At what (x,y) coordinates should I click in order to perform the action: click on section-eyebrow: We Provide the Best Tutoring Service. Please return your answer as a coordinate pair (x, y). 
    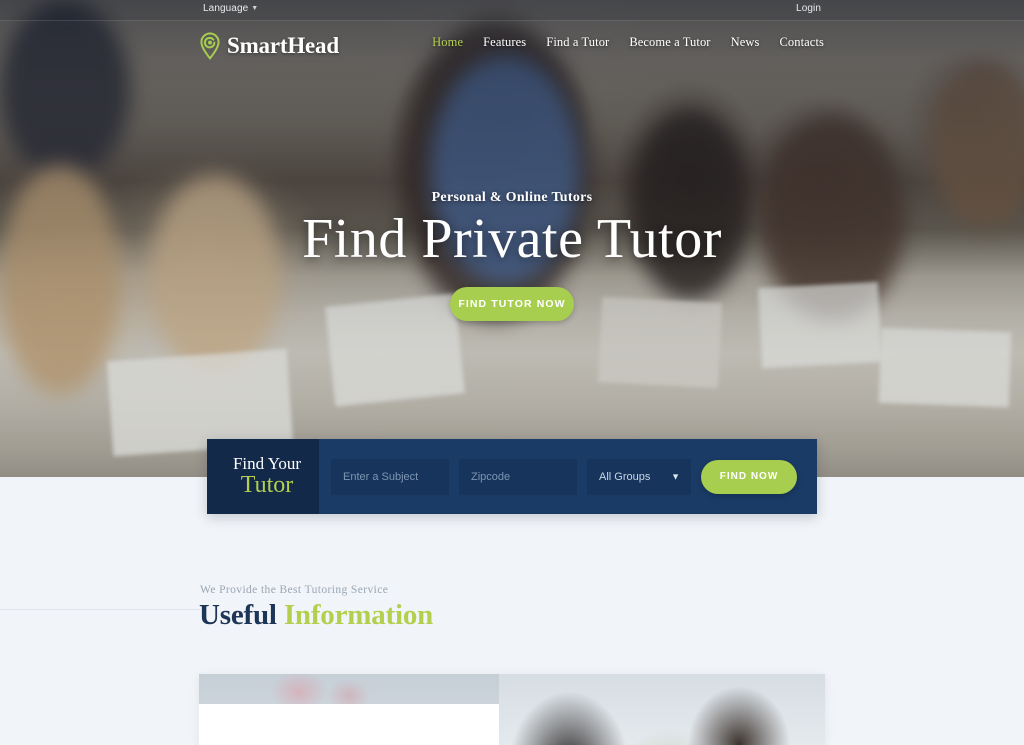
    Looking at the image, I should click on (294, 590).